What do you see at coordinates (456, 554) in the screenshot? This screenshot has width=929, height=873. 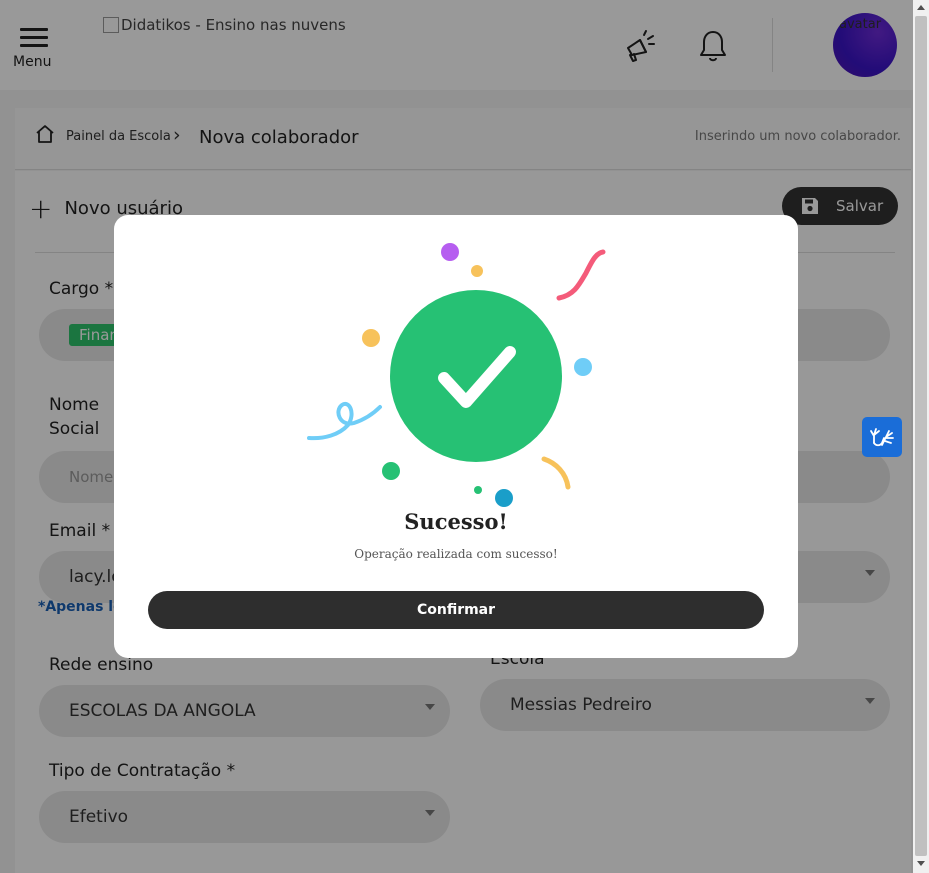 I see `modal-message: Operação realizada com sucesso!` at bounding box center [456, 554].